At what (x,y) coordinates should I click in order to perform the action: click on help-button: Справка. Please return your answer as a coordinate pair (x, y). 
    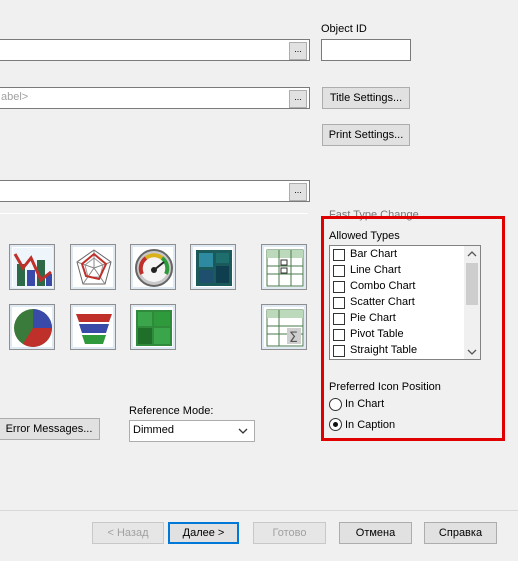
    Looking at the image, I should click on (460, 533).